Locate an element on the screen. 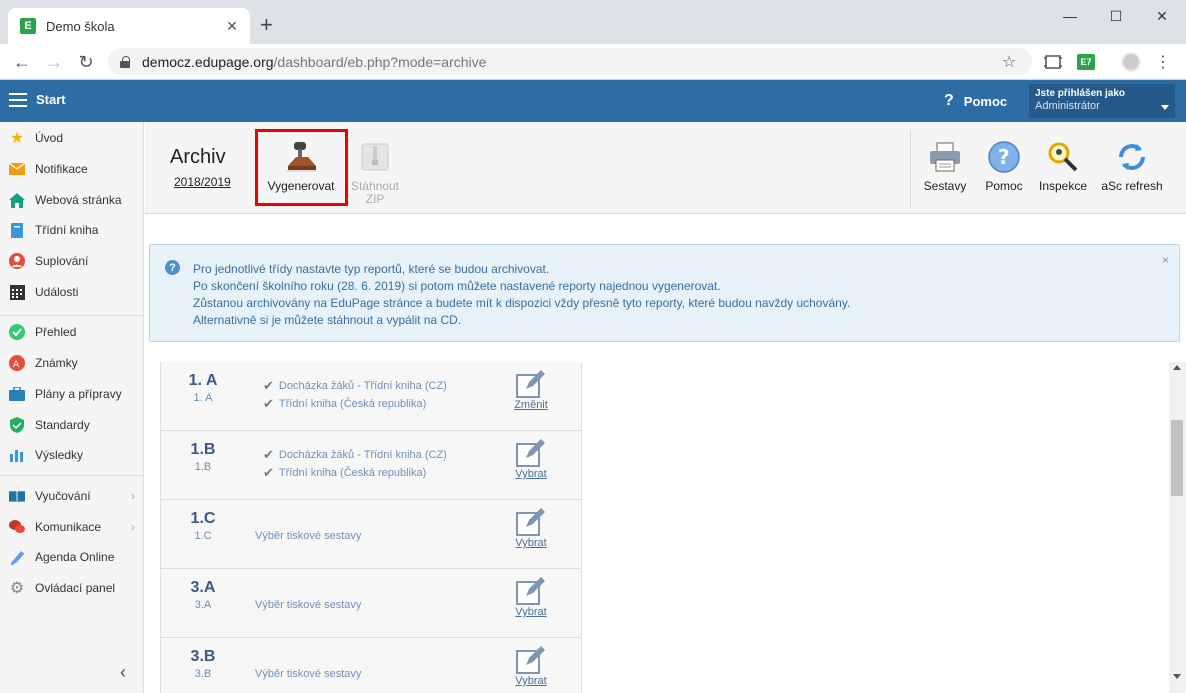 The width and height of the screenshot is (1186, 693). sidebar-item-komunikace: Komunikace › is located at coordinates (71, 527).